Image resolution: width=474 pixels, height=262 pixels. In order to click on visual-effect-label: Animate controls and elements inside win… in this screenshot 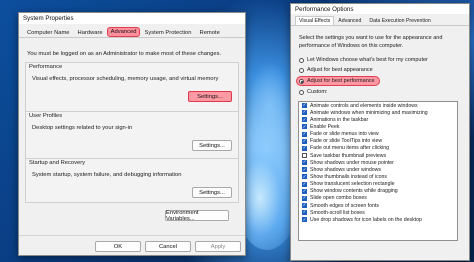, I will do `click(364, 105)`.